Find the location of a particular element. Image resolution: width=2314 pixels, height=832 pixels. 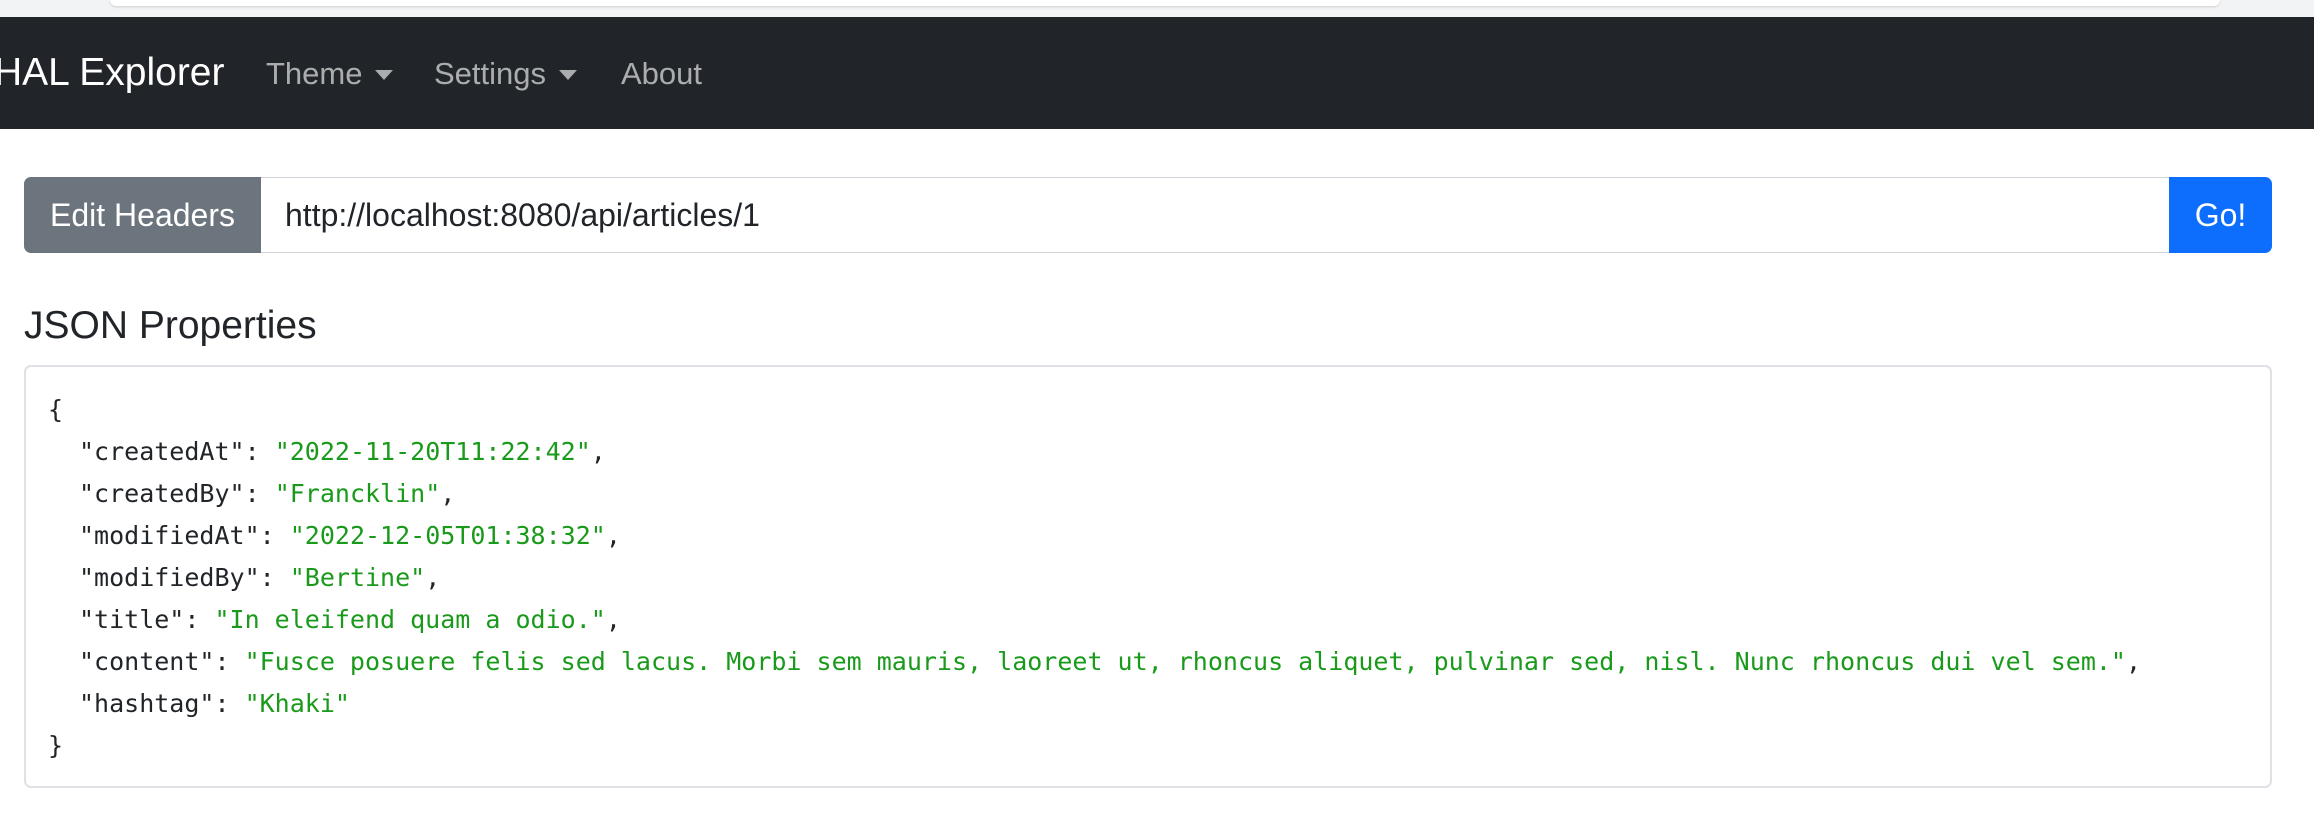

nav-settings-dropdown: Settings is located at coordinates (506, 74).